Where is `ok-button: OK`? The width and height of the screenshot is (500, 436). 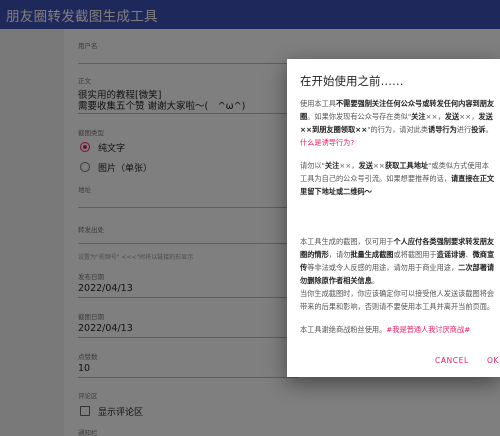 ok-button: OK is located at coordinates (493, 360).